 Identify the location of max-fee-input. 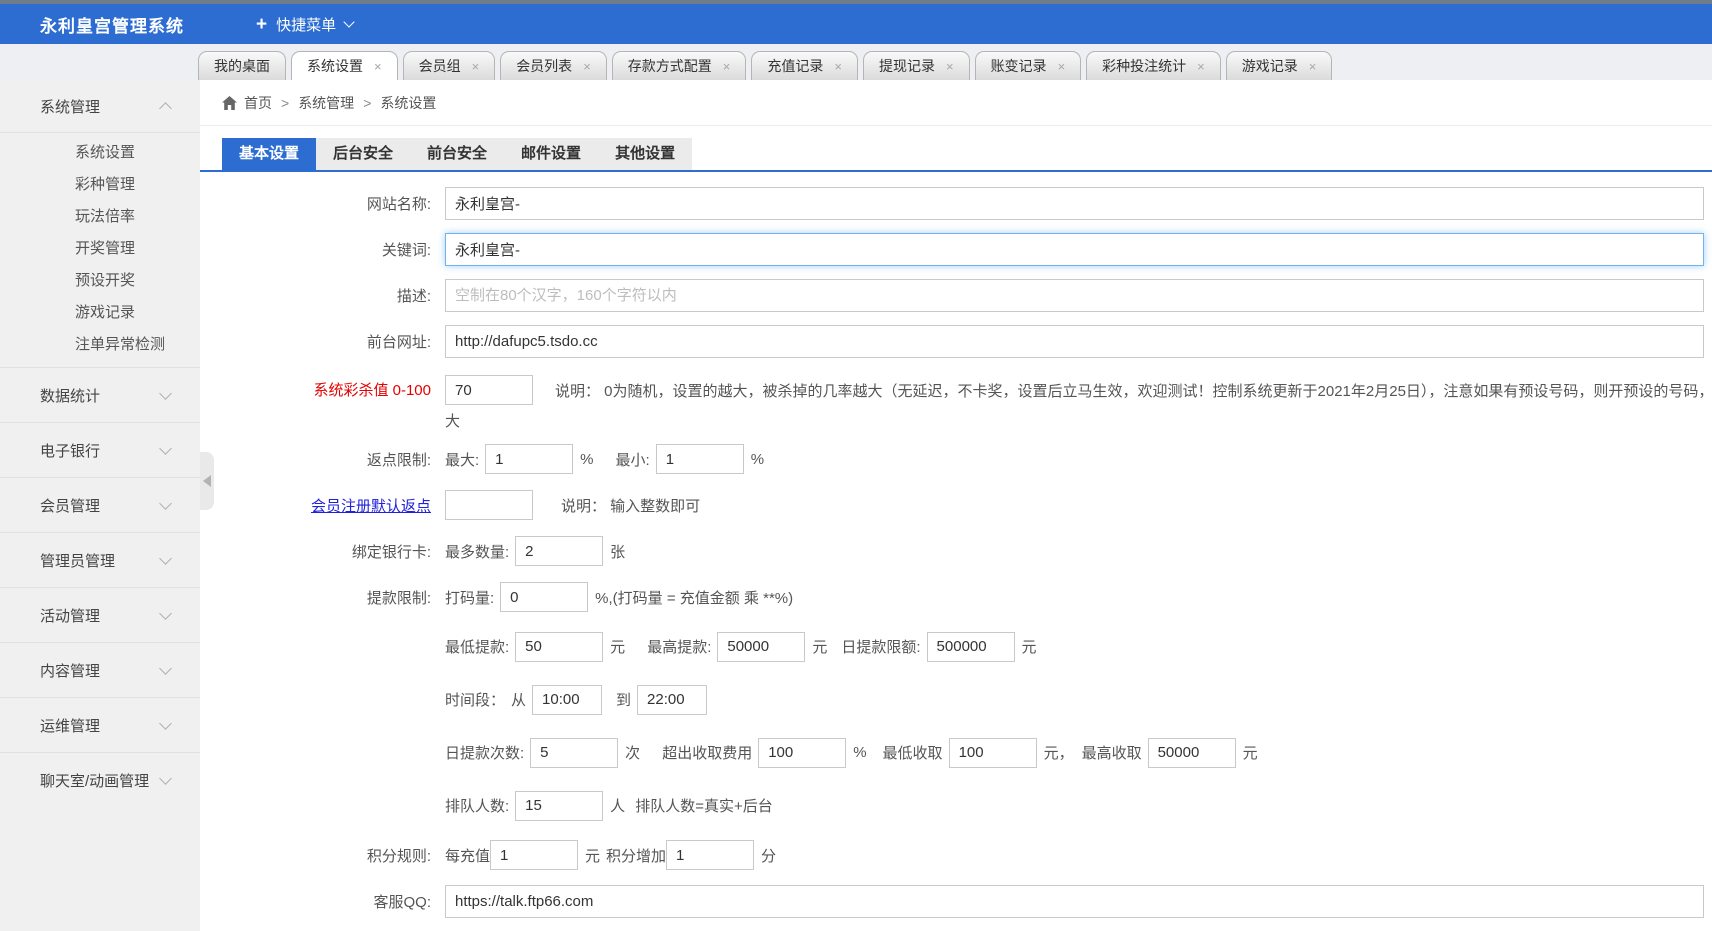
(1191, 752).